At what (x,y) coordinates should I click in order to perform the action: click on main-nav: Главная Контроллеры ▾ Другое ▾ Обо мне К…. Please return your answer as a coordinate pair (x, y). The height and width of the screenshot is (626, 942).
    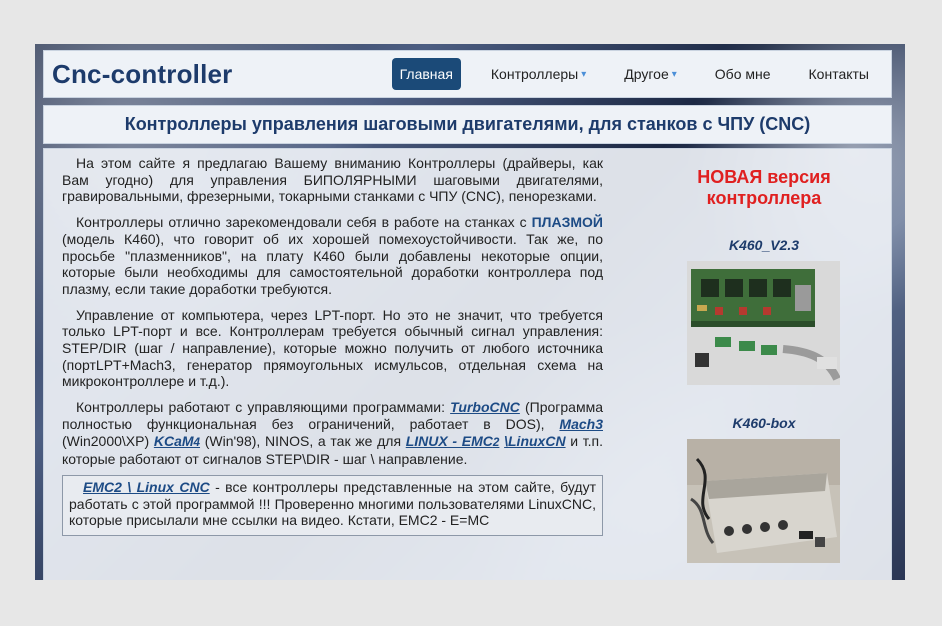
    Looking at the image, I should click on (634, 74).